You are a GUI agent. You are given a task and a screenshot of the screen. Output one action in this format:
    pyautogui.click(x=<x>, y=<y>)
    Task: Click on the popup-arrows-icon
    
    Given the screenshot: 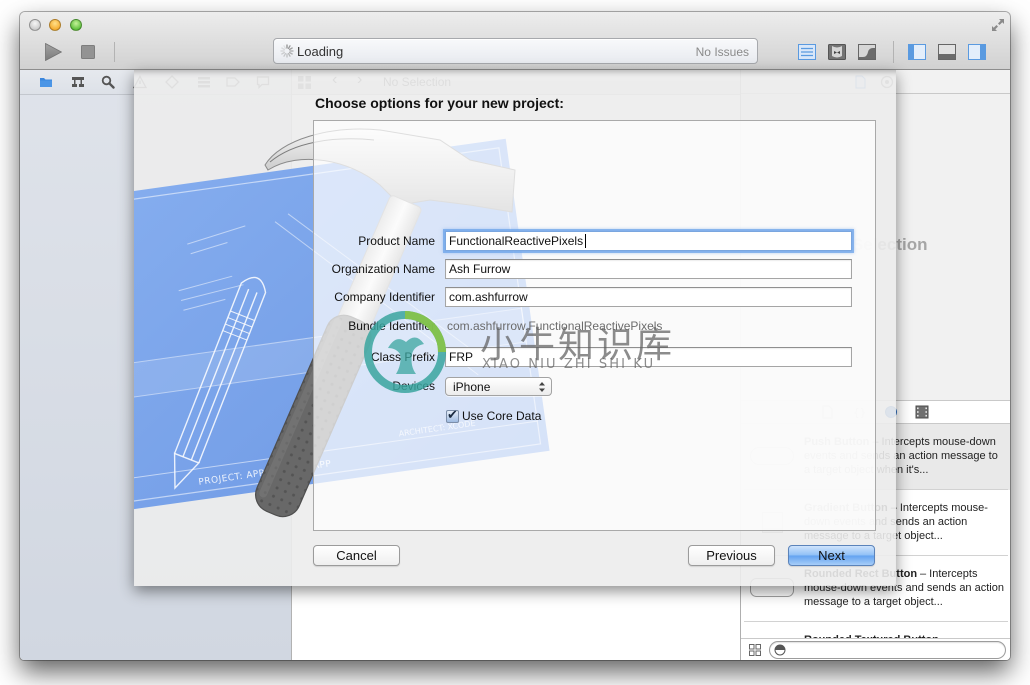 What is the action you would take?
    pyautogui.click(x=542, y=387)
    